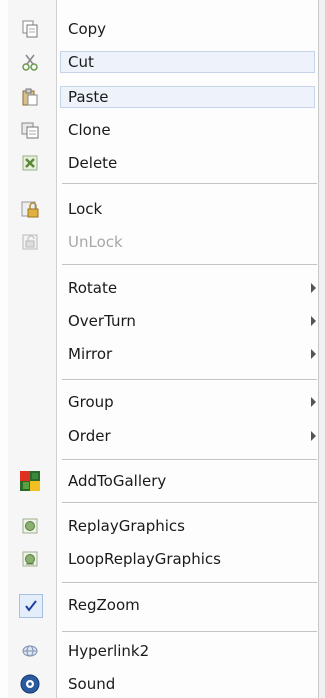 Image resolution: width=325 pixels, height=698 pixels. I want to click on loop-replay-icon, so click(30, 559).